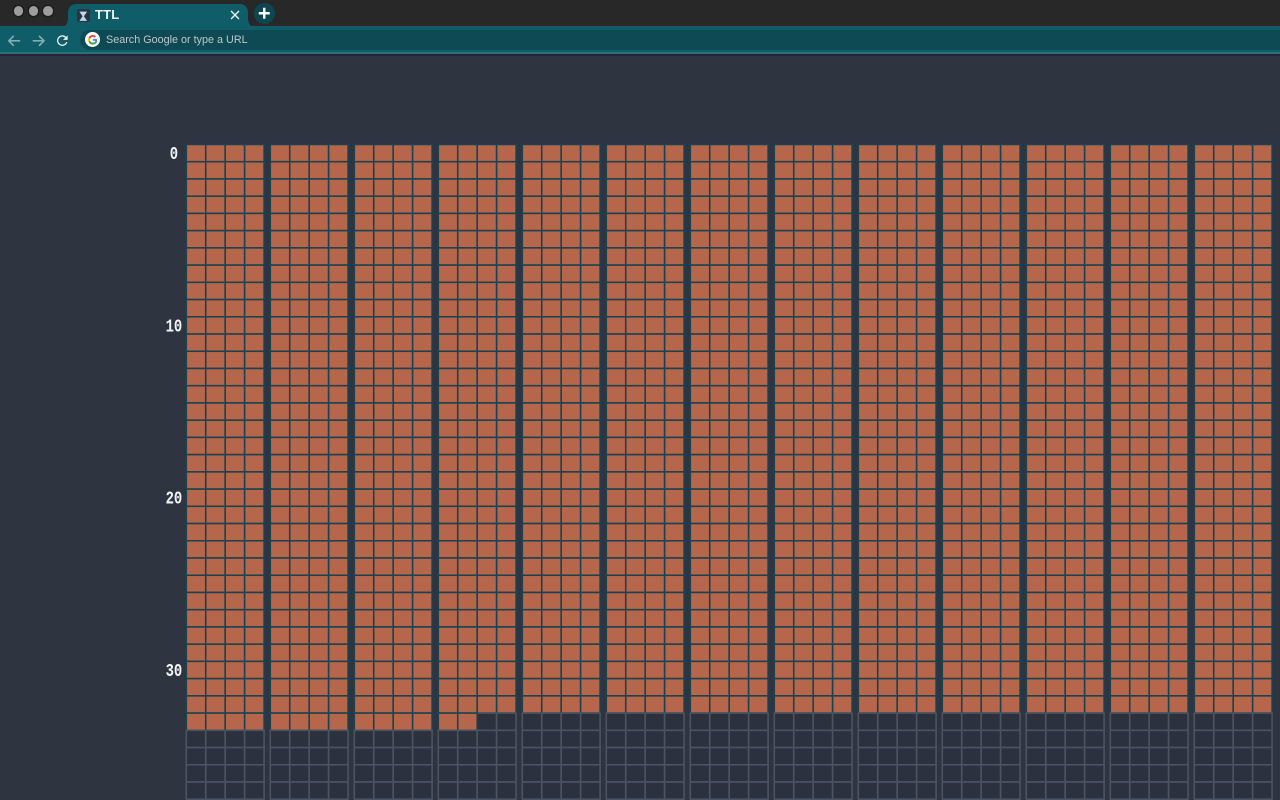 This screenshot has height=800, width=1280. Describe the element at coordinates (174, 670) in the screenshot. I see `svg-text: 30` at that location.